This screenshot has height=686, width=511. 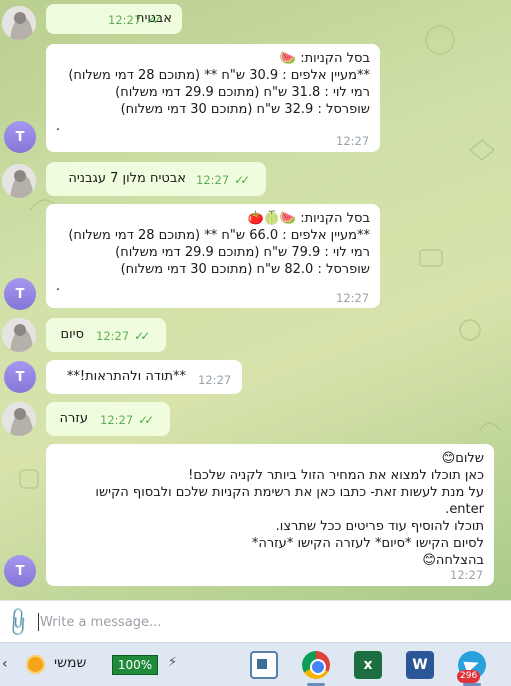 What do you see at coordinates (173, 662) in the screenshot?
I see `power-plug-icon: ⚡` at bounding box center [173, 662].